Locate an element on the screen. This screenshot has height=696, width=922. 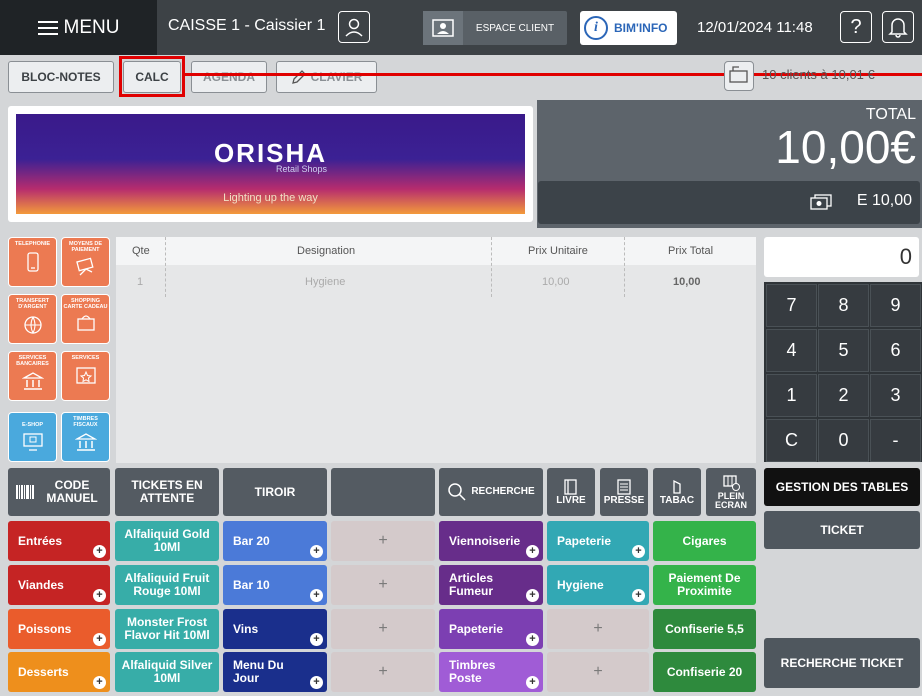
gestion-tables-button: GESTION DES TABLES is located at coordinates (842, 487).